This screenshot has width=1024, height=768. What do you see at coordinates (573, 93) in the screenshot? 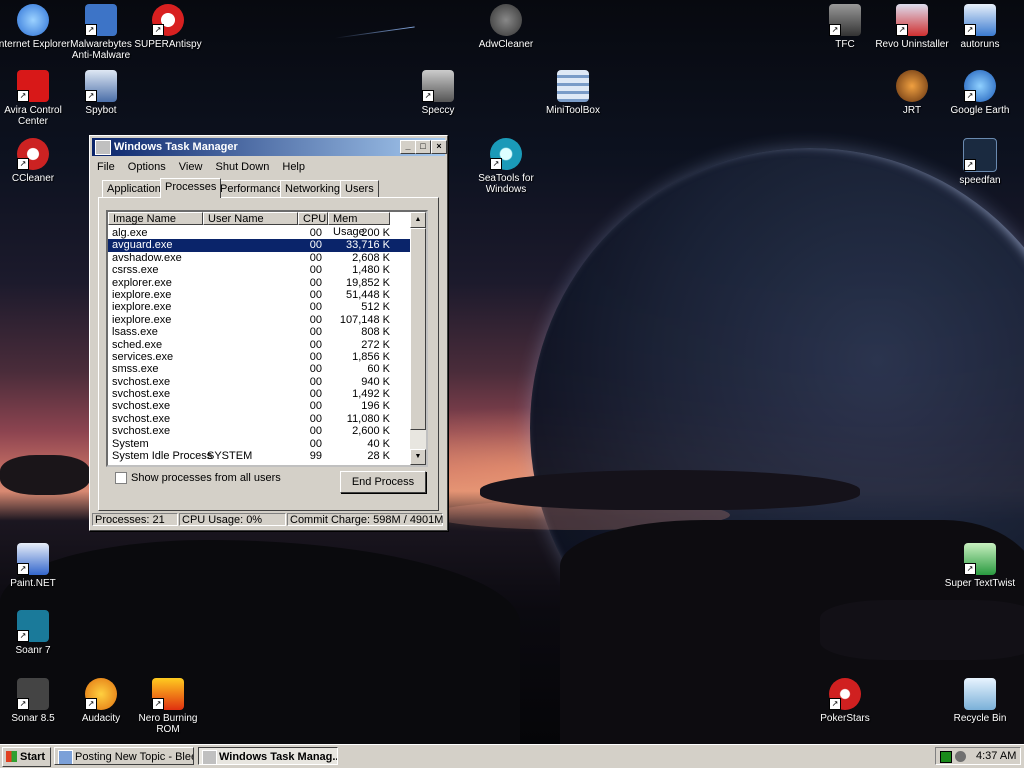
I see `desktop-icon-minitoolbox: MiniToolBox` at bounding box center [573, 93].